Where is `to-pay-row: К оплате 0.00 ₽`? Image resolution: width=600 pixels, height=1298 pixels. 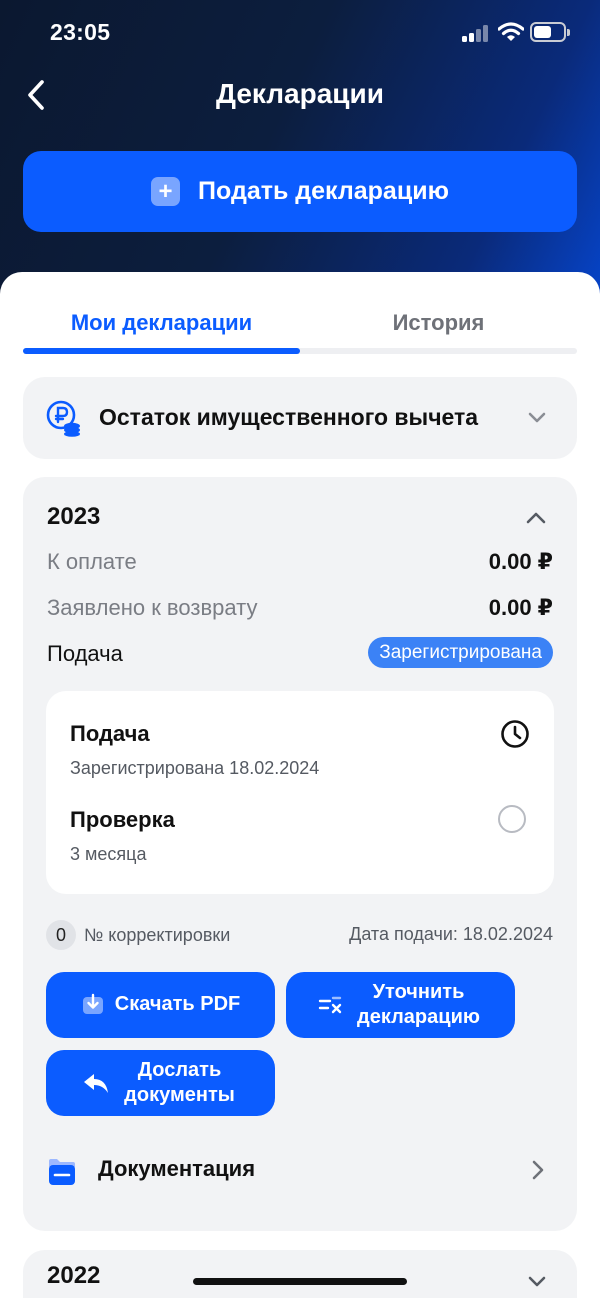
to-pay-row: К оплате 0.00 ₽ is located at coordinates (300, 562).